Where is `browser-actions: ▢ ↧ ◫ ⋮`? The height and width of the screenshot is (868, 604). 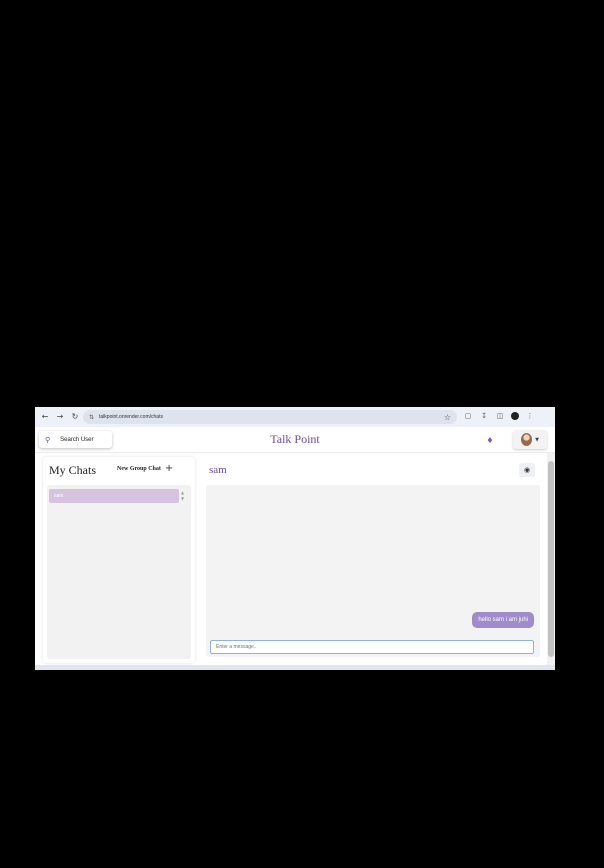 browser-actions: ▢ ↧ ◫ ⋮ is located at coordinates (499, 416).